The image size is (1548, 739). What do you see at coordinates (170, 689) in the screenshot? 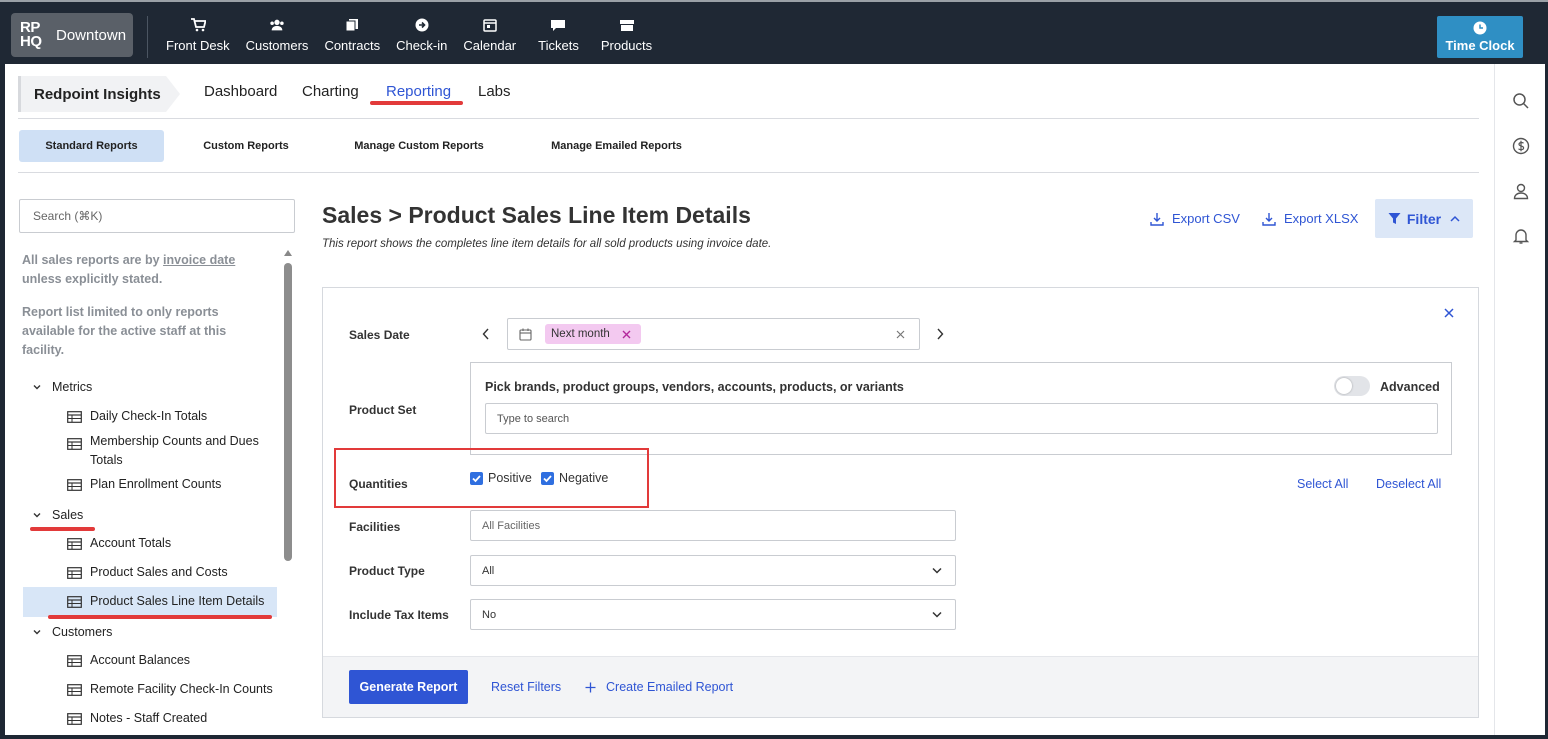
I see `report-remote-facility-check-in-counts: Remote Facility Check-In Counts` at bounding box center [170, 689].